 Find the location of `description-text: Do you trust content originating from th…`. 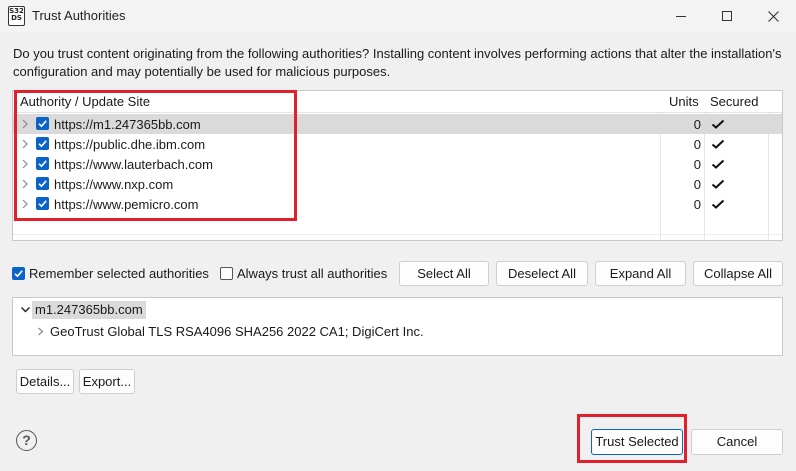

description-text: Do you trust content originating from th… is located at coordinates (397, 62).